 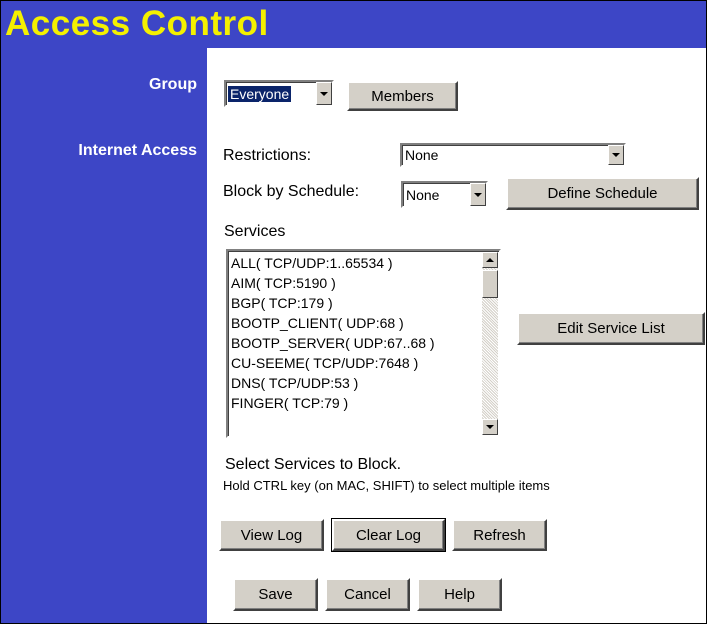 What do you see at coordinates (173, 84) in the screenshot?
I see `group-label: Group` at bounding box center [173, 84].